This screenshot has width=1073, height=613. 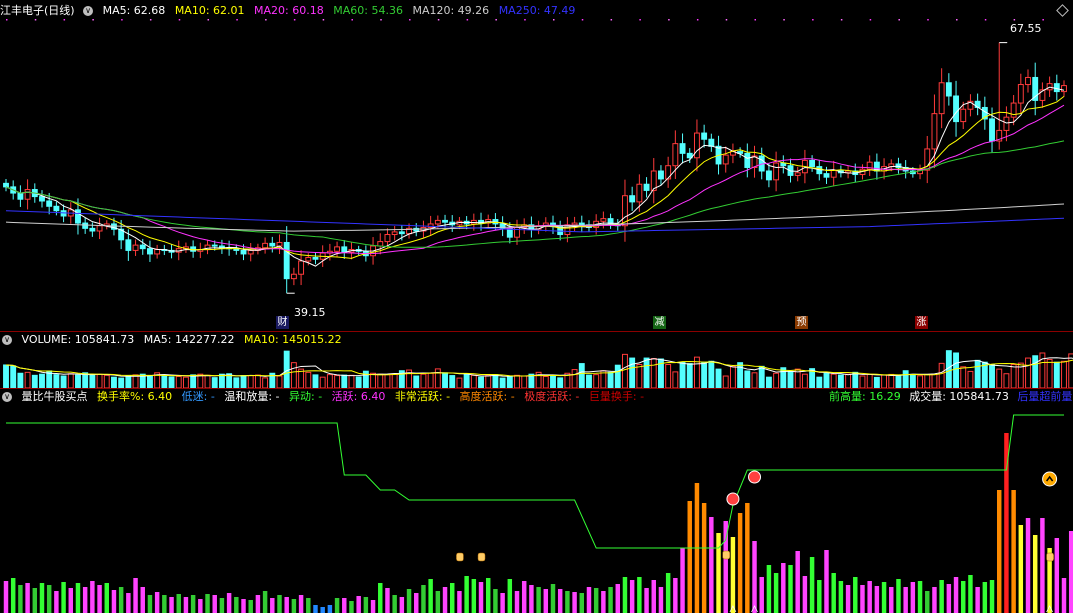 I want to click on ma120-label: MA120: 49.26, so click(x=451, y=10).